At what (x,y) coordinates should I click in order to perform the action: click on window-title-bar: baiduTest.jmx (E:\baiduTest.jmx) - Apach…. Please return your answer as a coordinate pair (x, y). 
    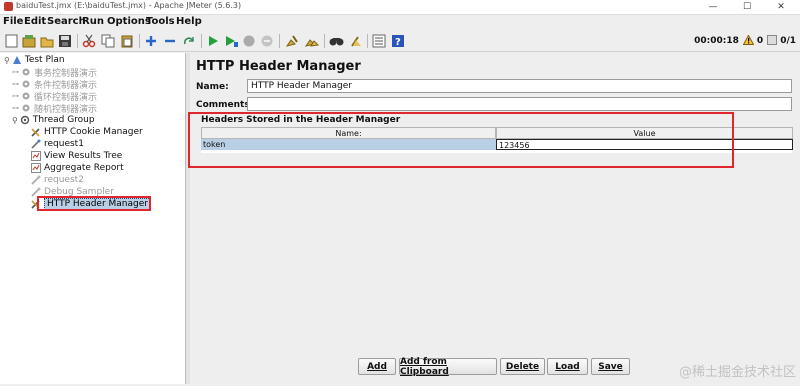
    Looking at the image, I should click on (400, 7).